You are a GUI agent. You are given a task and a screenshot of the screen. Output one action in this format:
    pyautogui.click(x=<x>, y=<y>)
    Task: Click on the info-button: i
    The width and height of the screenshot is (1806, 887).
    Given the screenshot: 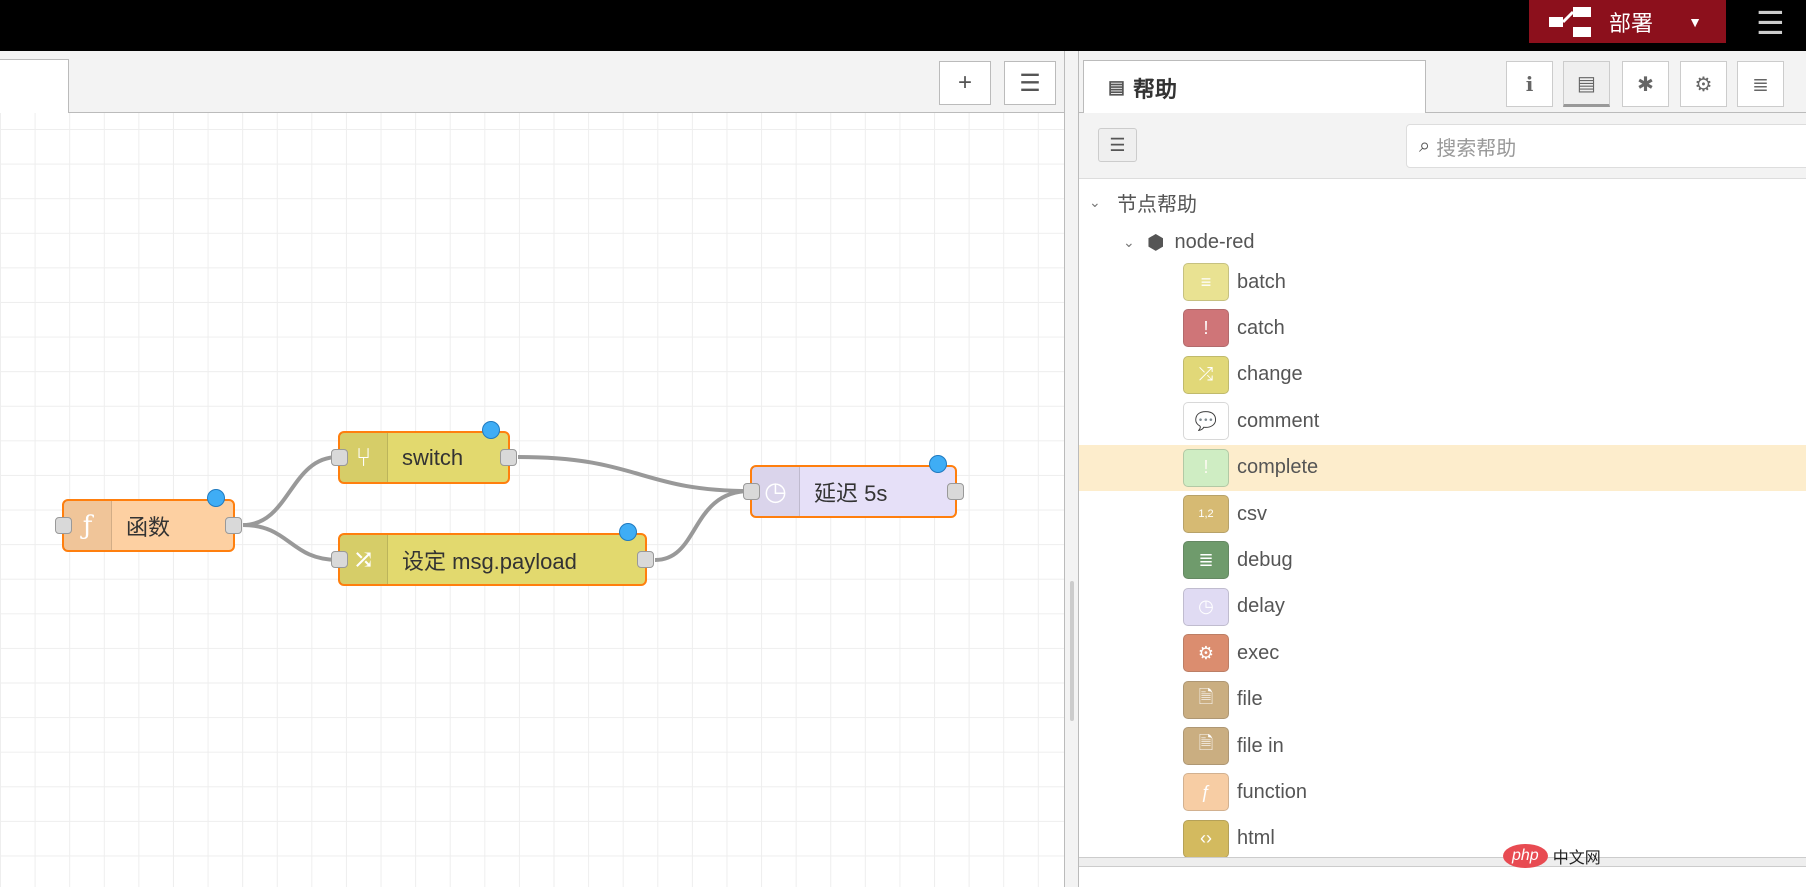 What is the action you would take?
    pyautogui.click(x=1529, y=84)
    